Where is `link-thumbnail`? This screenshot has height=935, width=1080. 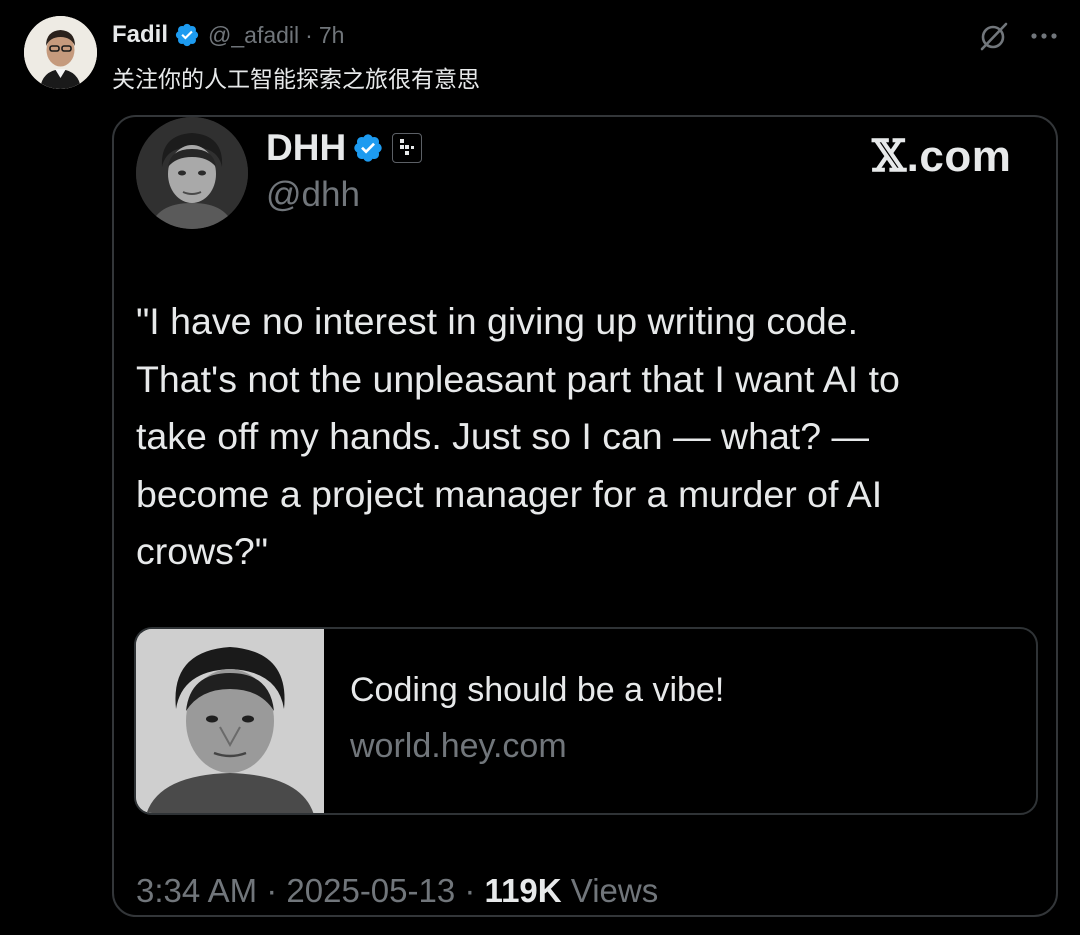
link-thumbnail is located at coordinates (230, 721).